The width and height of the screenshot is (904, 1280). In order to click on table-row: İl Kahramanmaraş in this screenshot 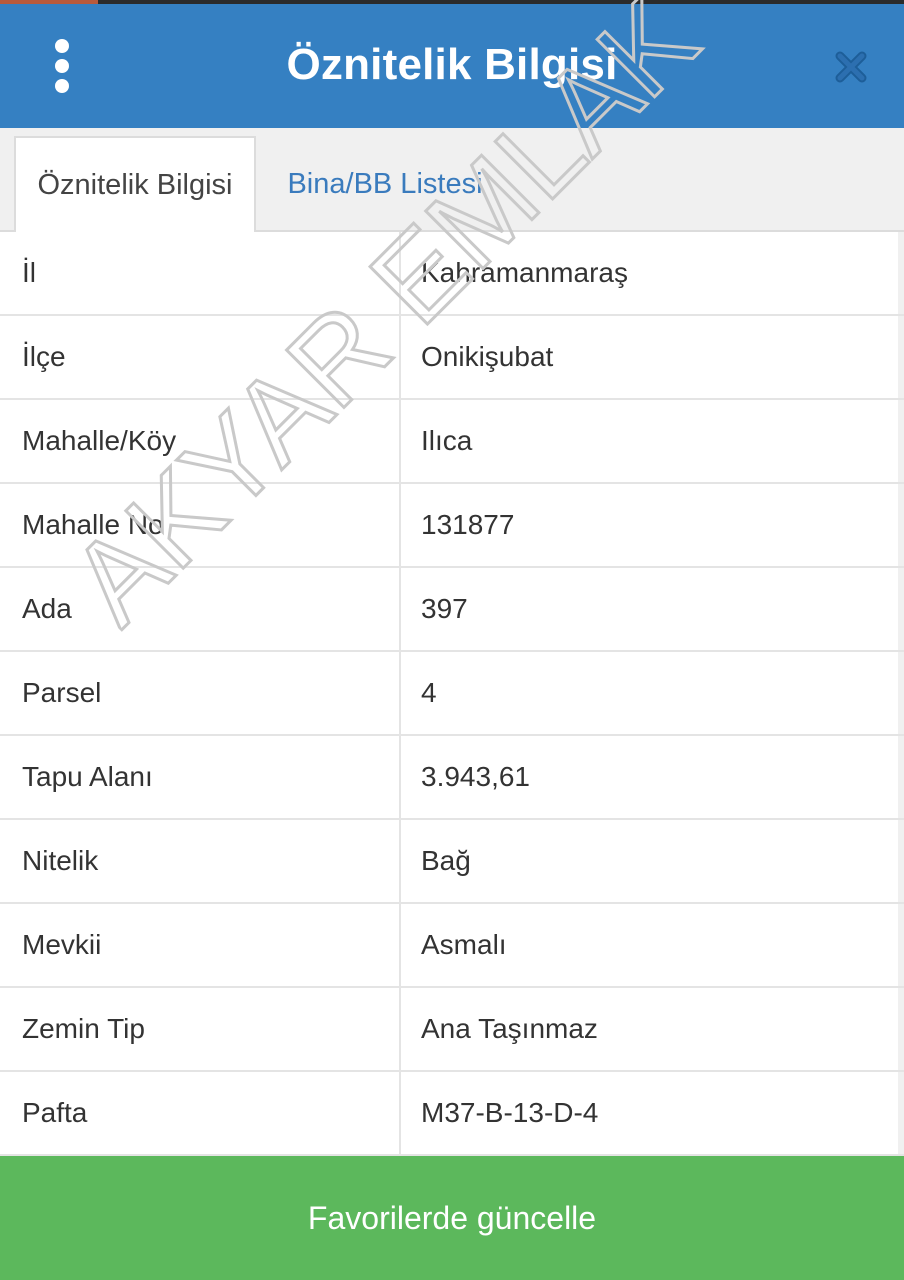, I will do `click(452, 274)`.